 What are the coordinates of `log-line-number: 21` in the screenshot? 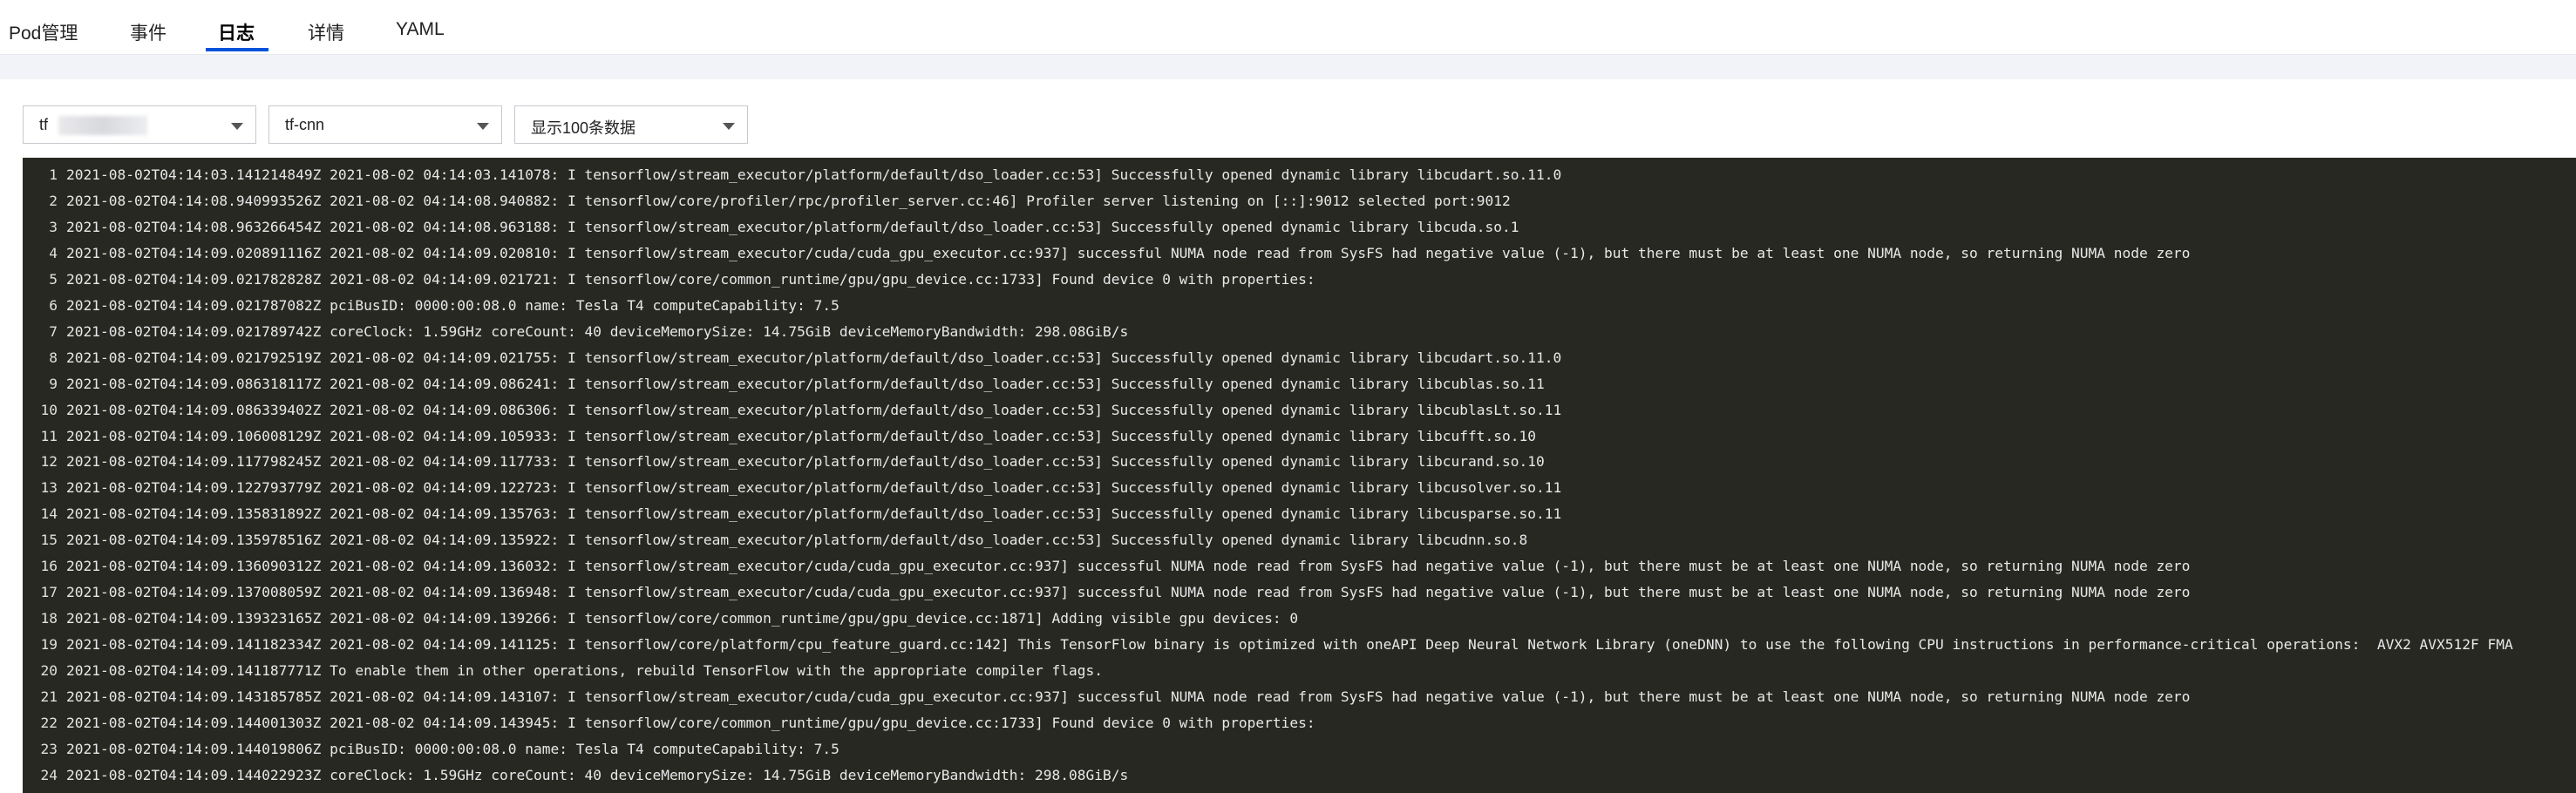 It's located at (49, 696).